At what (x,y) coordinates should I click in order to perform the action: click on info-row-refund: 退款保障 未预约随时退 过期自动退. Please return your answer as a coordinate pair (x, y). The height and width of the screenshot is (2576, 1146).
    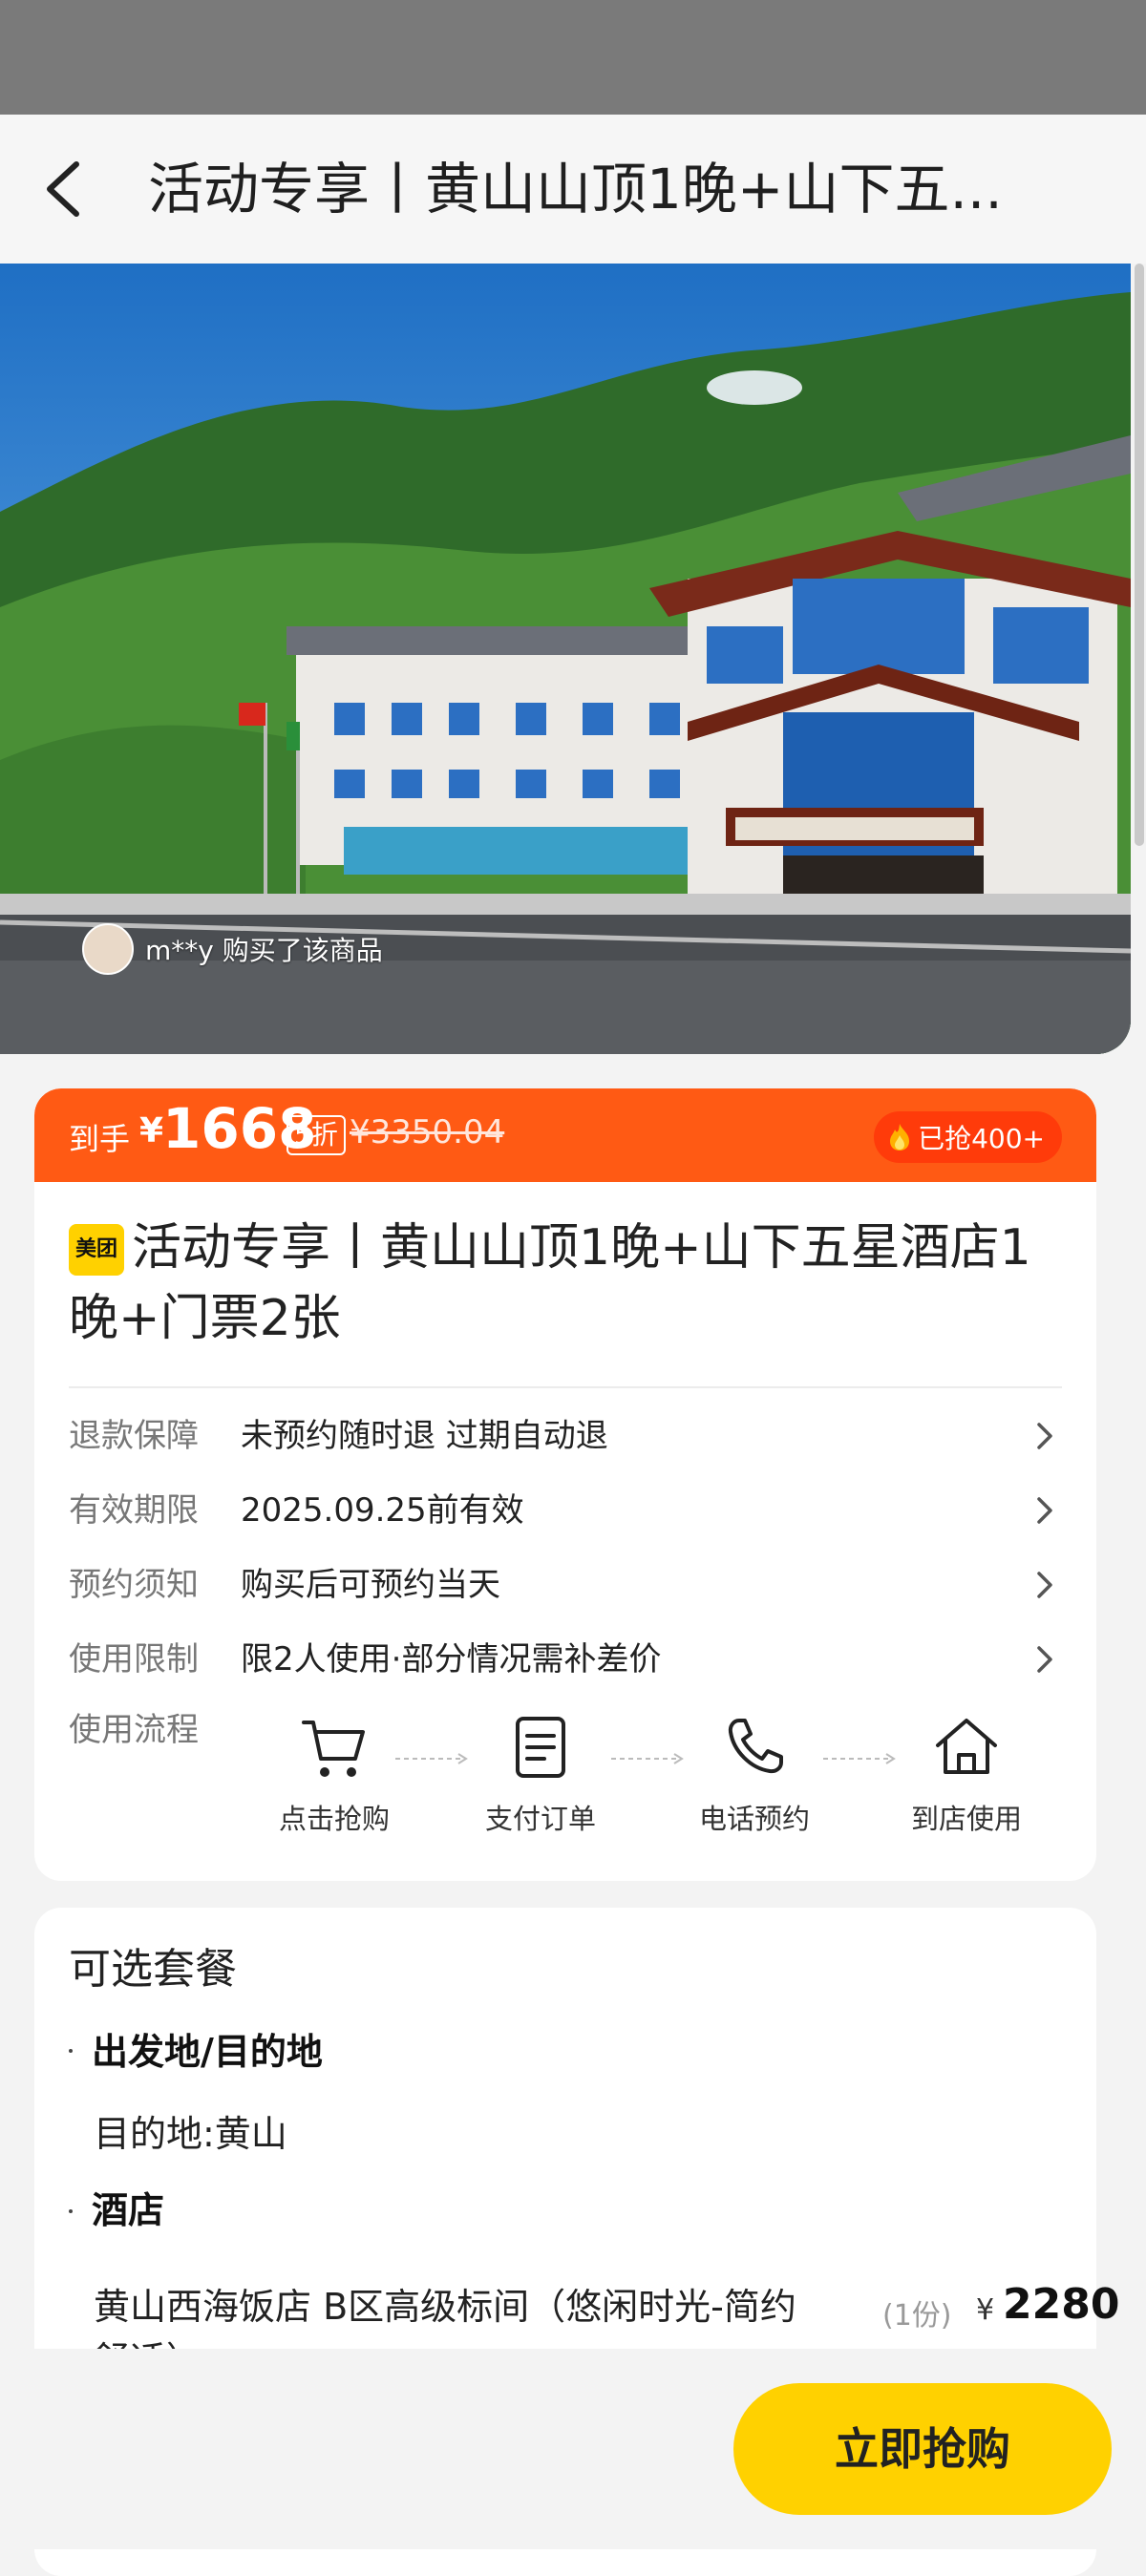
    Looking at the image, I should click on (565, 1436).